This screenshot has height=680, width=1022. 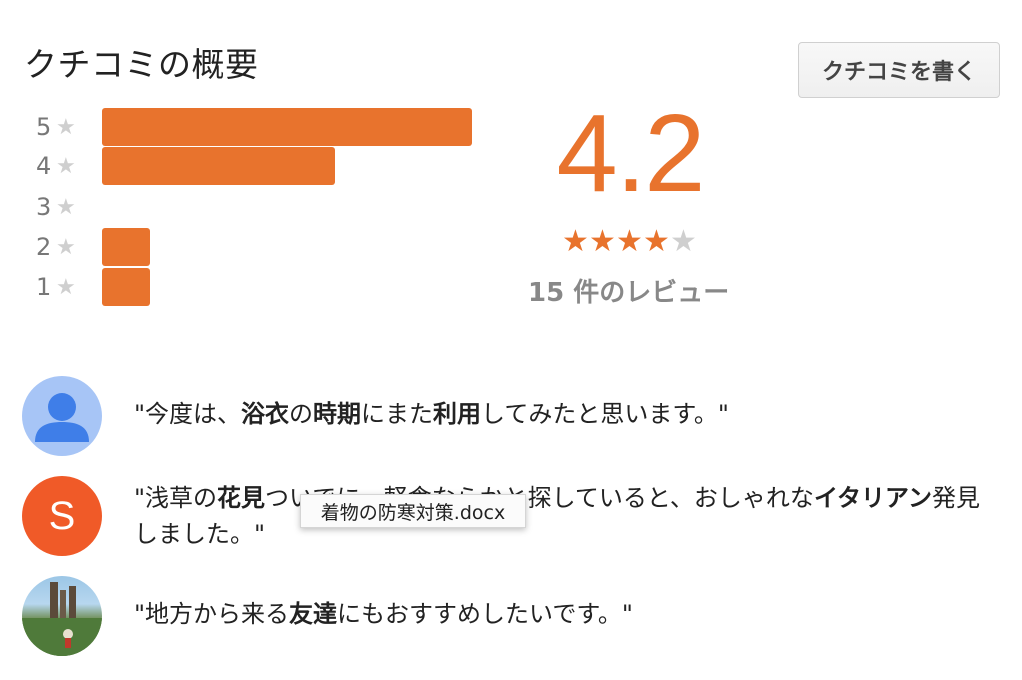 I want to click on histogram-row-2: 2 ★, so click(x=93, y=247).